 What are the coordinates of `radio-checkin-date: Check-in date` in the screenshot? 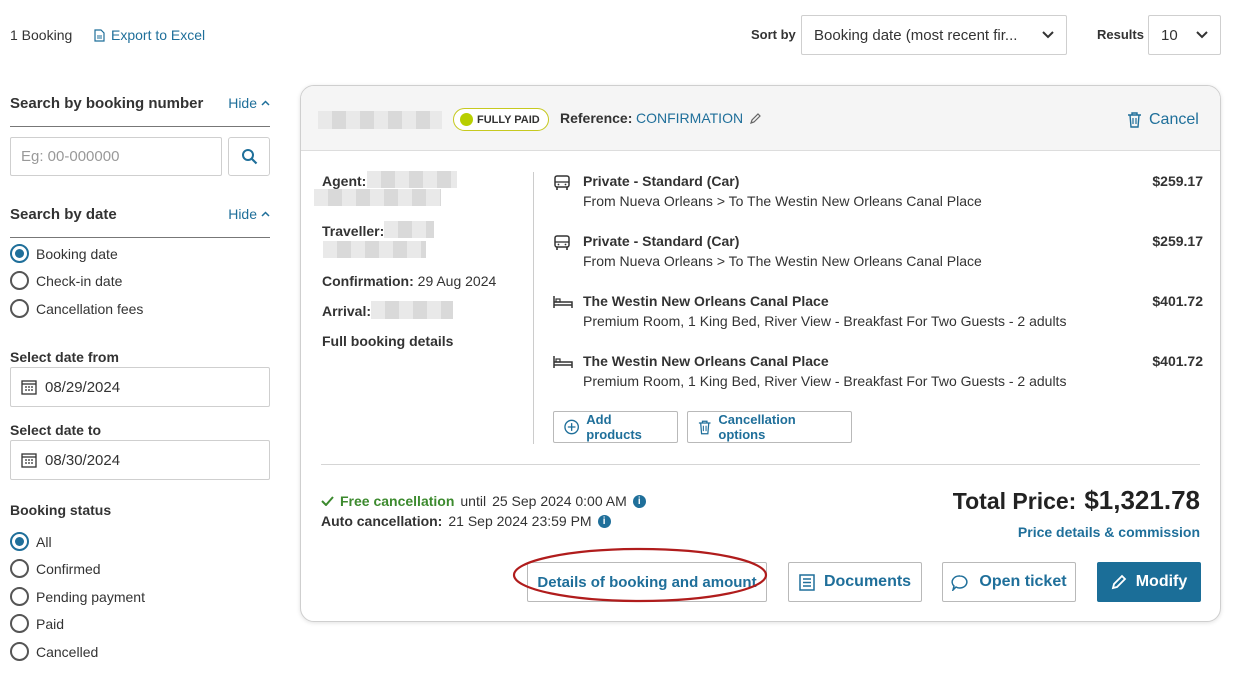 It's located at (66, 280).